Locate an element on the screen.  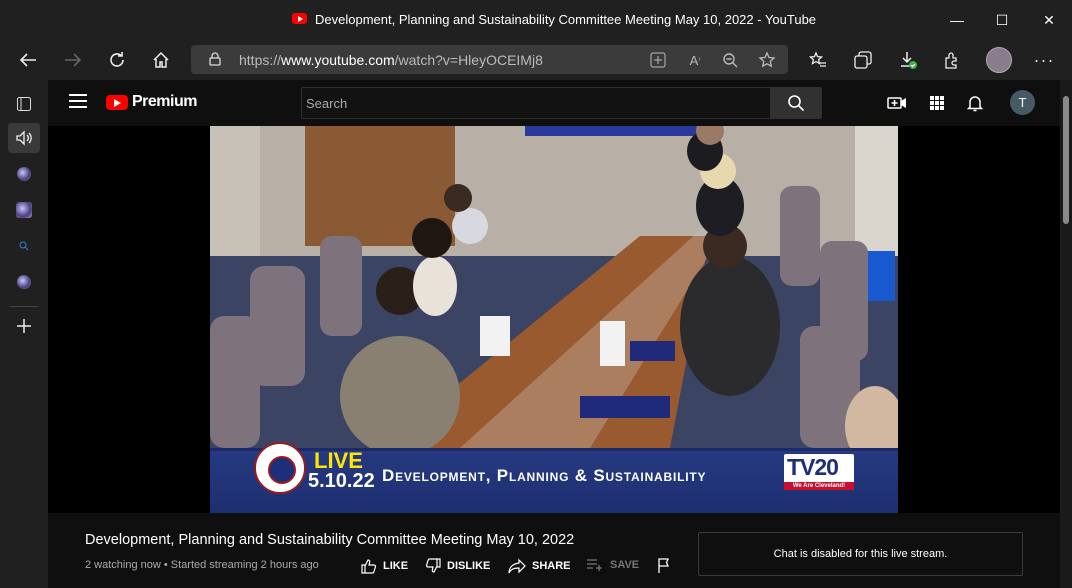
search-input is located at coordinates (526, 103).